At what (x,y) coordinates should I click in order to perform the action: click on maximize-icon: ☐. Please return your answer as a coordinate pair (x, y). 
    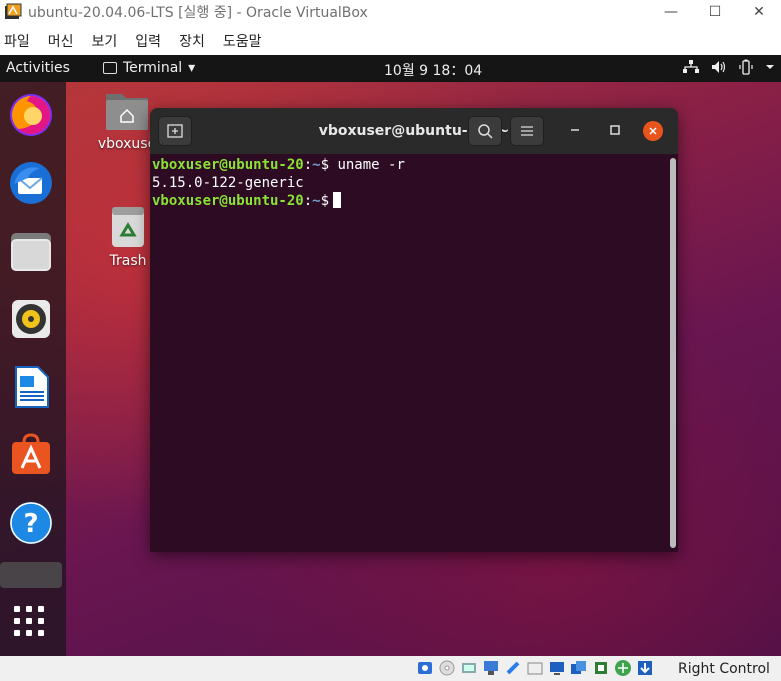
    Looking at the image, I should click on (715, 12).